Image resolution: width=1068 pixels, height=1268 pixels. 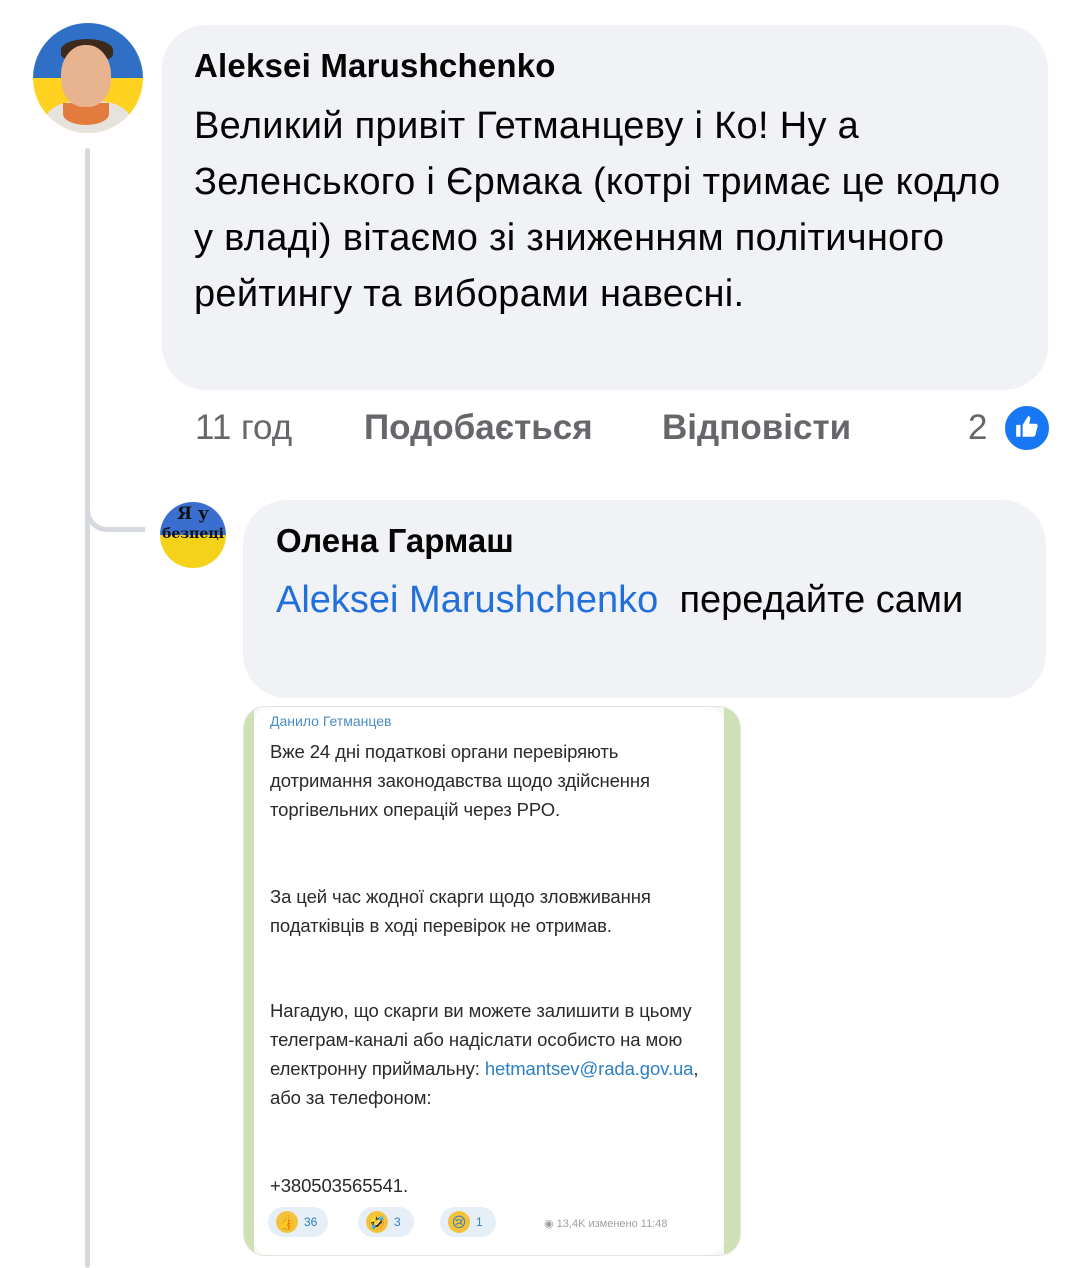 What do you see at coordinates (395, 541) in the screenshot?
I see `reply-author: Олена Гармаш` at bounding box center [395, 541].